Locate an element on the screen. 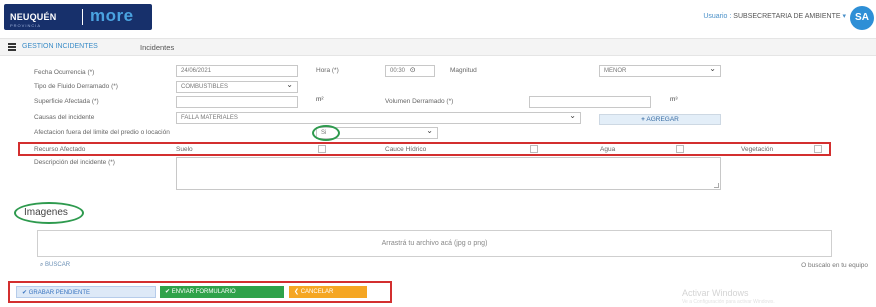 The image size is (876, 307). user-label: Usuario : is located at coordinates (717, 16).